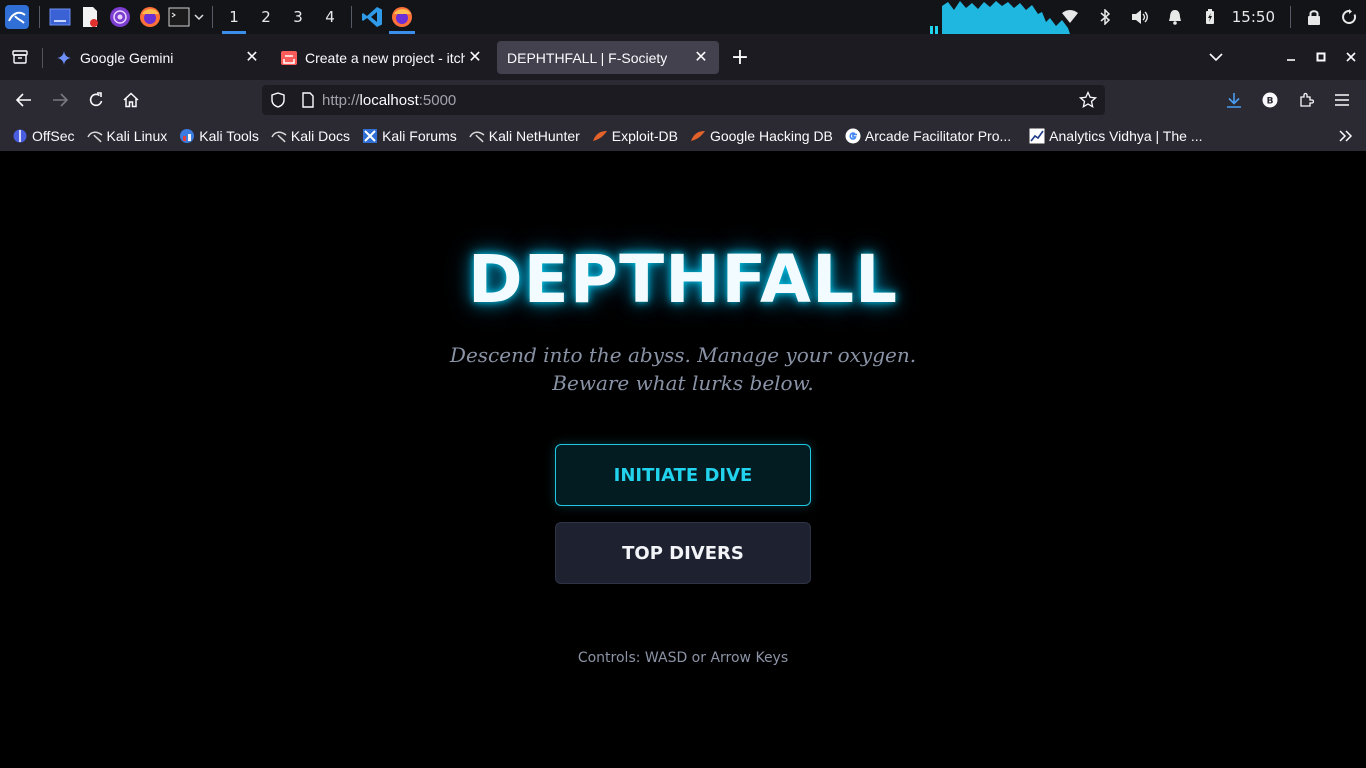 The width and height of the screenshot is (1366, 768). What do you see at coordinates (635, 136) in the screenshot?
I see `bookmark-exploit-db: Exploit-DB` at bounding box center [635, 136].